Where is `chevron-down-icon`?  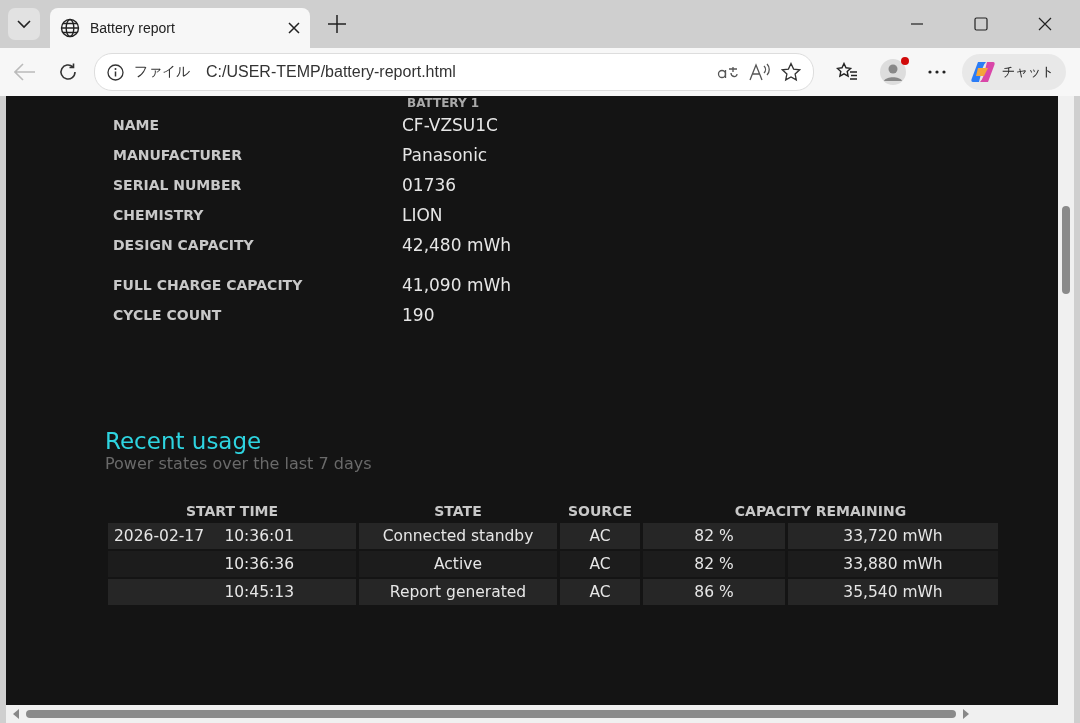 chevron-down-icon is located at coordinates (24, 24).